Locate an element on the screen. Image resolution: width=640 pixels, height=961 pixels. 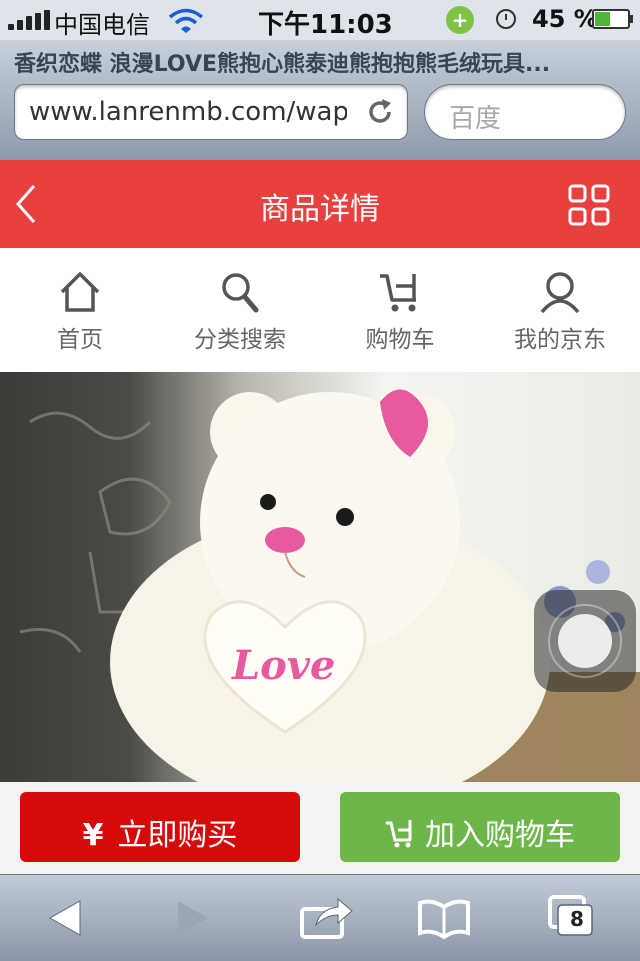
signal-icon is located at coordinates (30, 20).